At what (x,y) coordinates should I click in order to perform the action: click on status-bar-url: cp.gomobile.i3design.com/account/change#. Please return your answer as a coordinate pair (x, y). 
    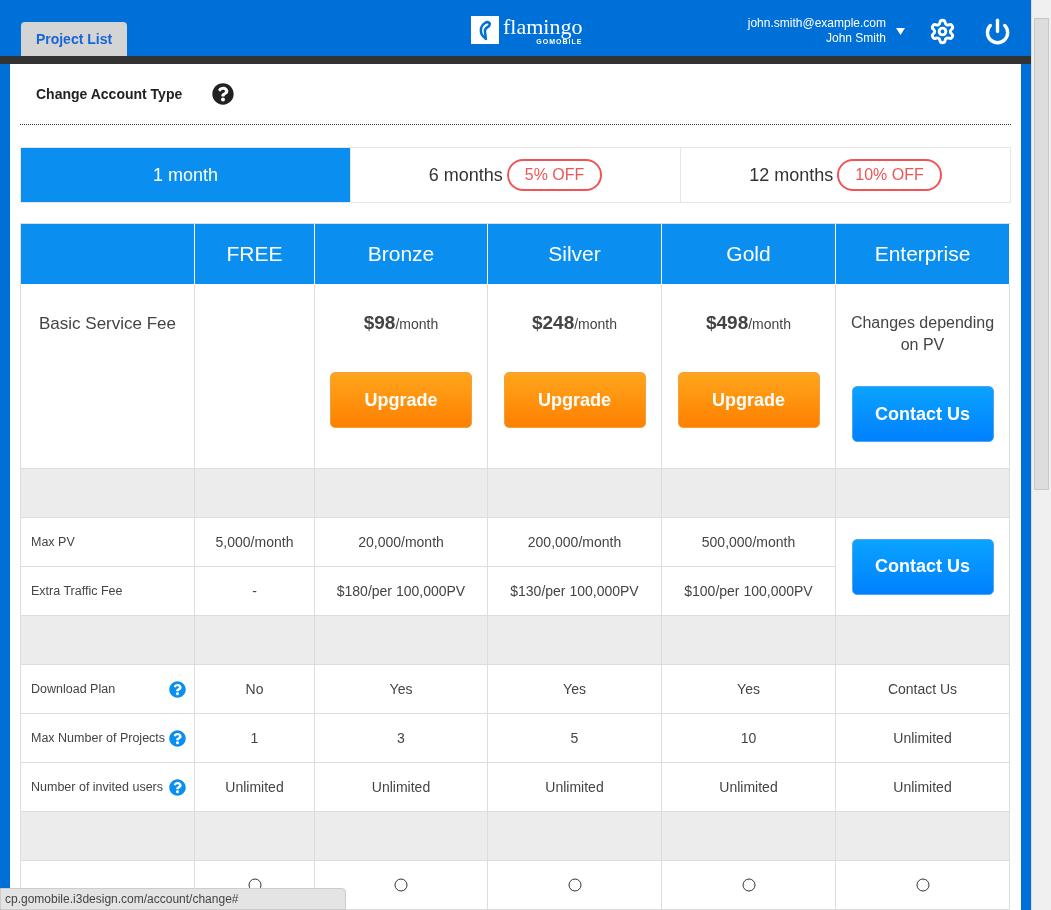
    Looking at the image, I should click on (173, 899).